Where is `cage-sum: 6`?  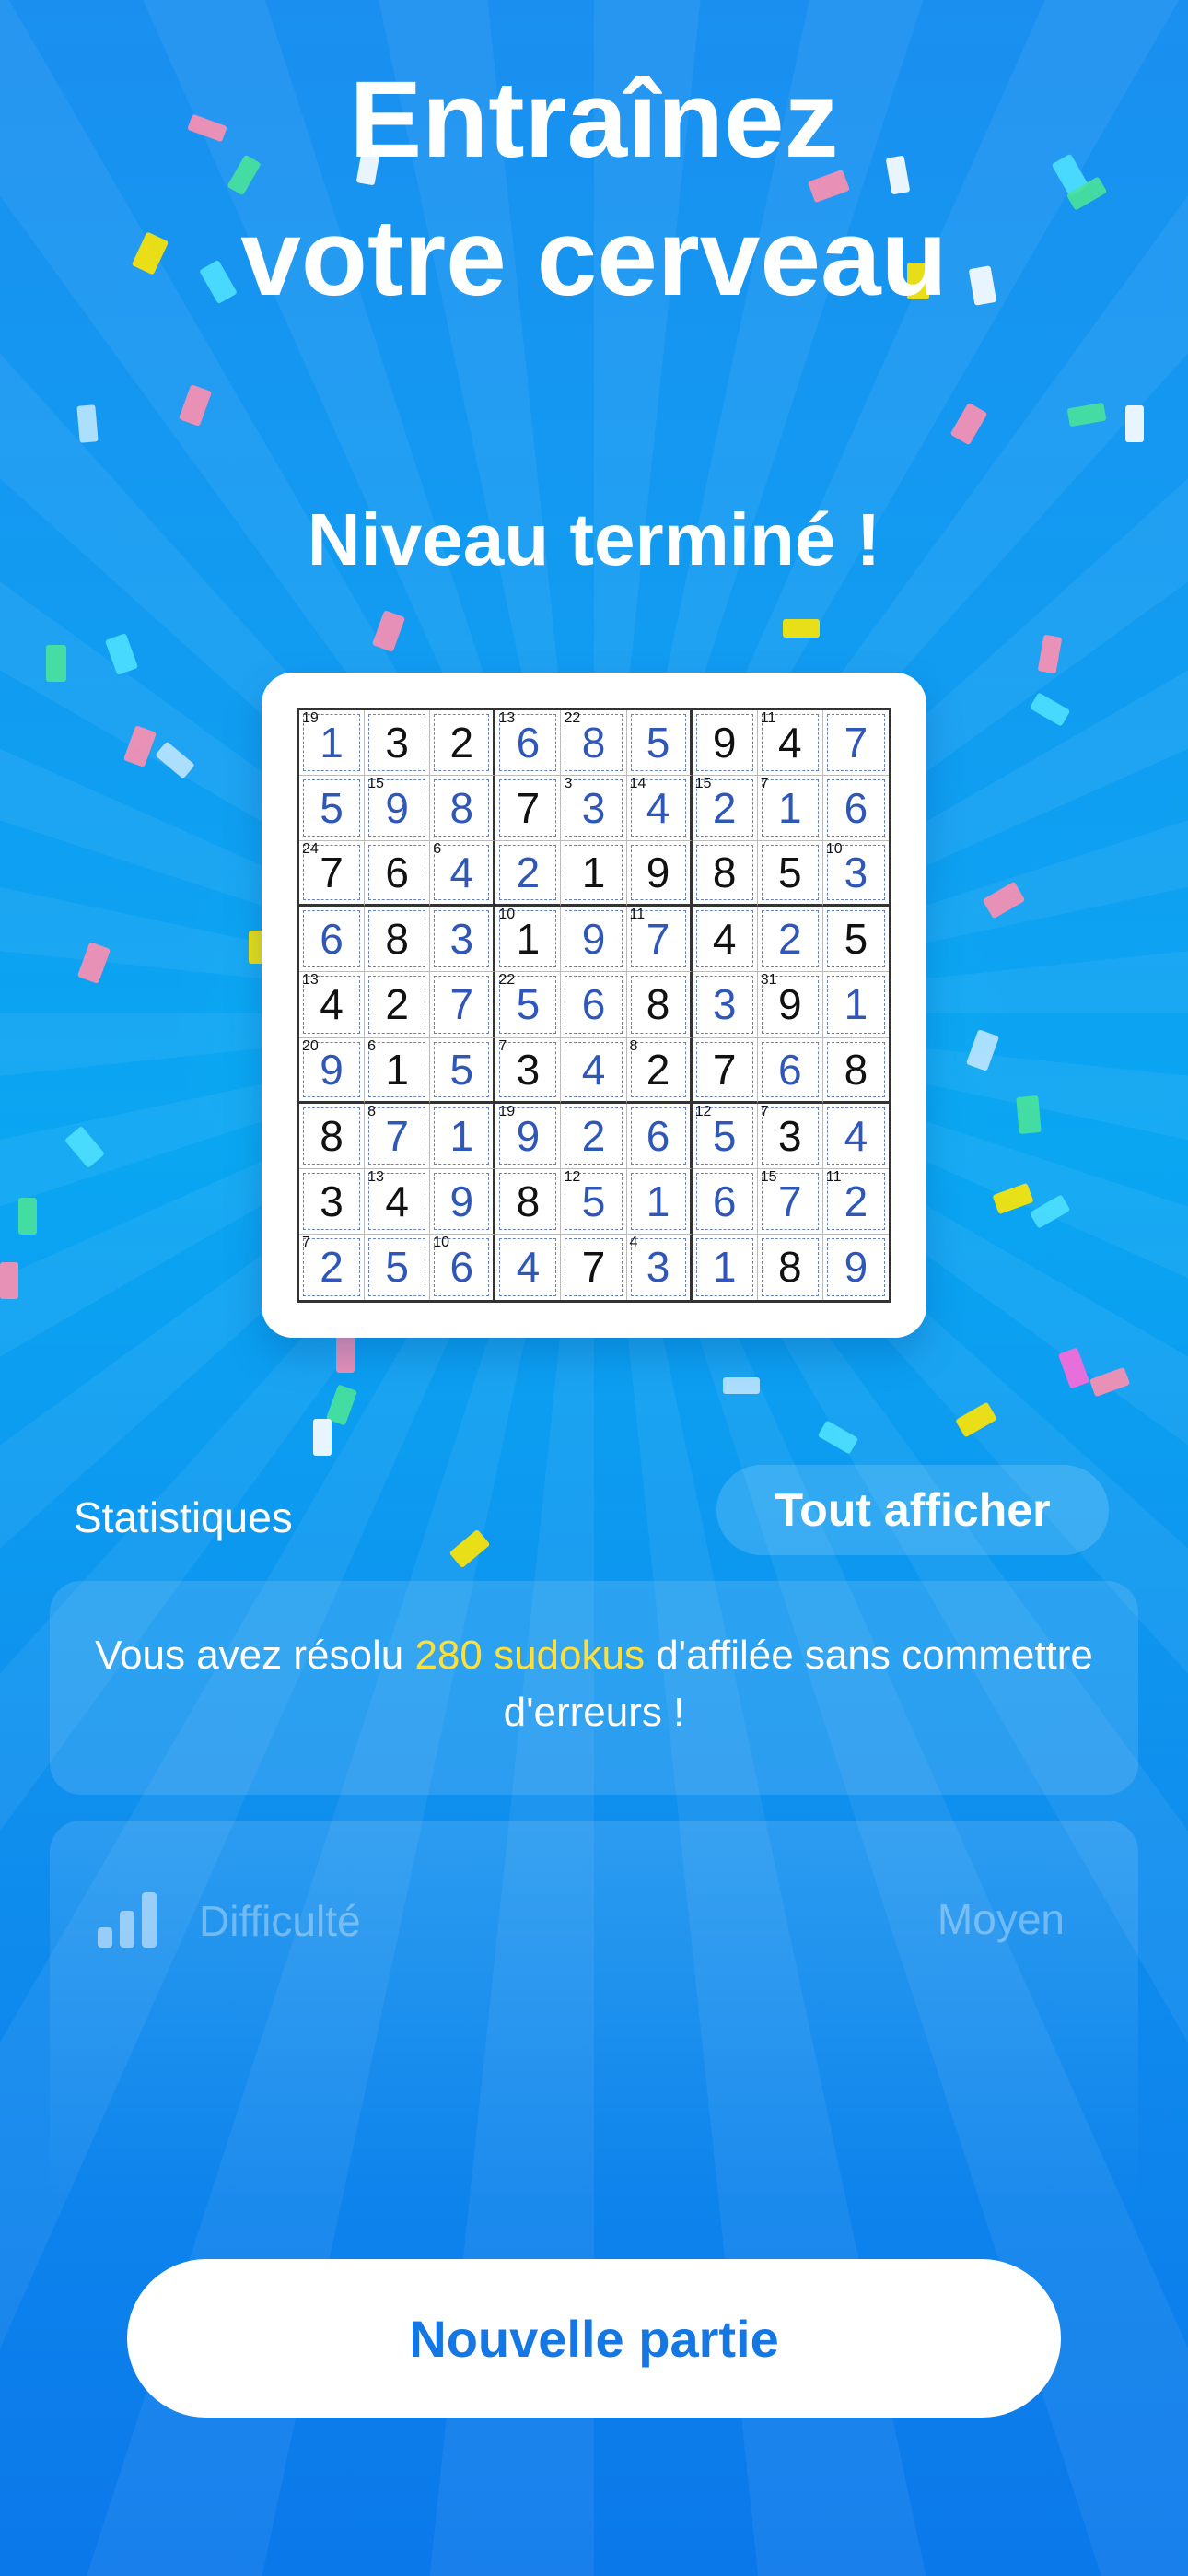 cage-sum: 6 is located at coordinates (372, 1045).